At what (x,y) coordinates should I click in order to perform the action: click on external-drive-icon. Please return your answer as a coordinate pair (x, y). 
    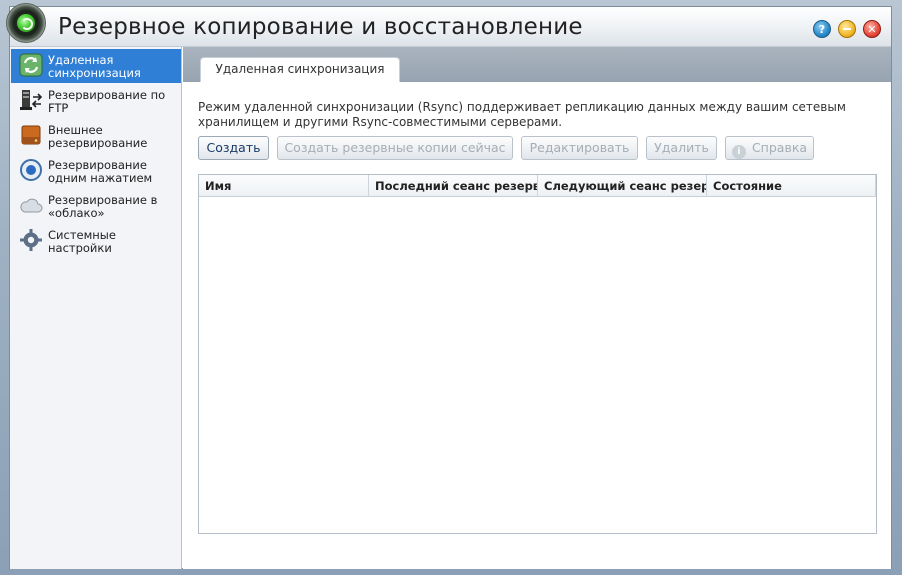
    Looking at the image, I should click on (31, 135).